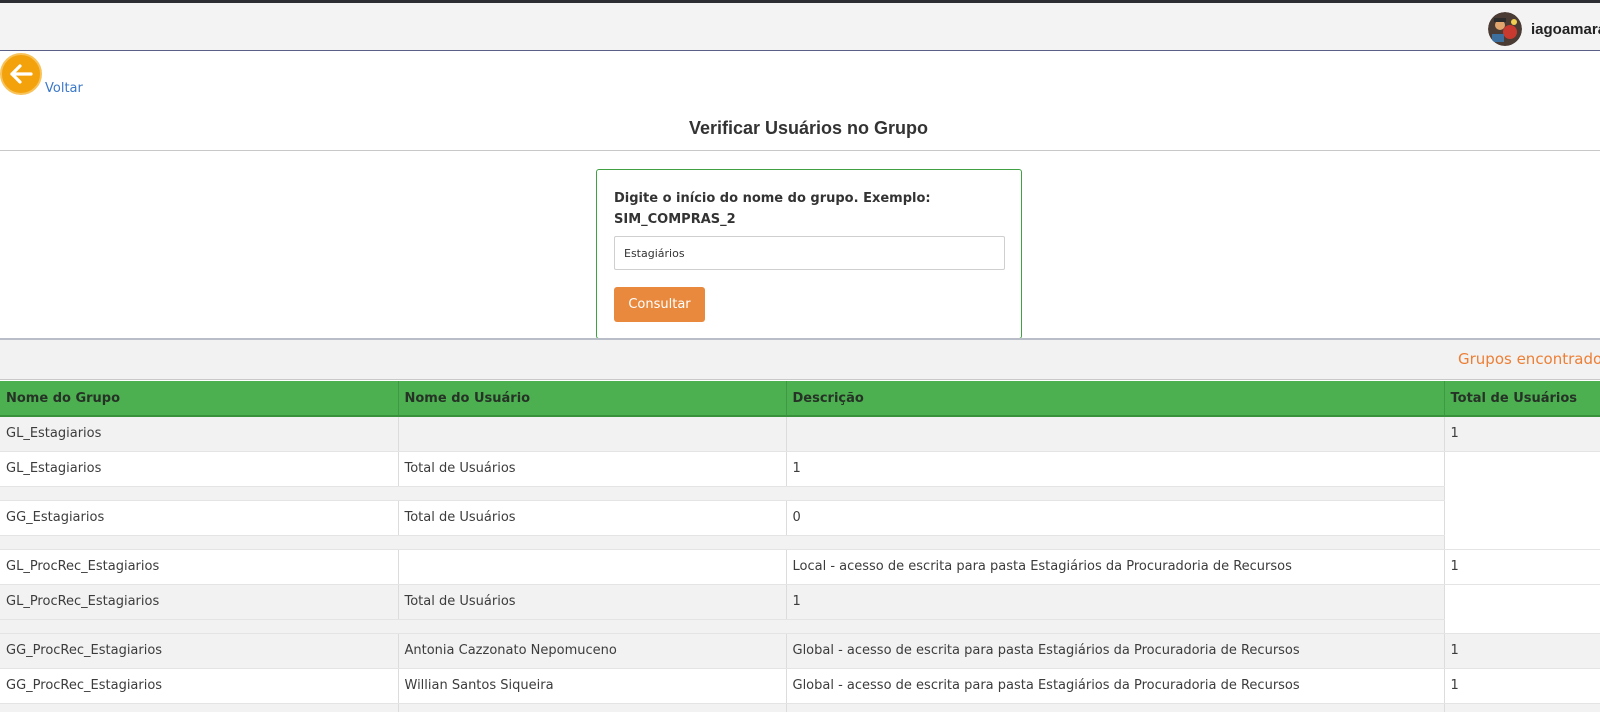  Describe the element at coordinates (199, 399) in the screenshot. I see `column-header-group: Nome do Grupo` at that location.